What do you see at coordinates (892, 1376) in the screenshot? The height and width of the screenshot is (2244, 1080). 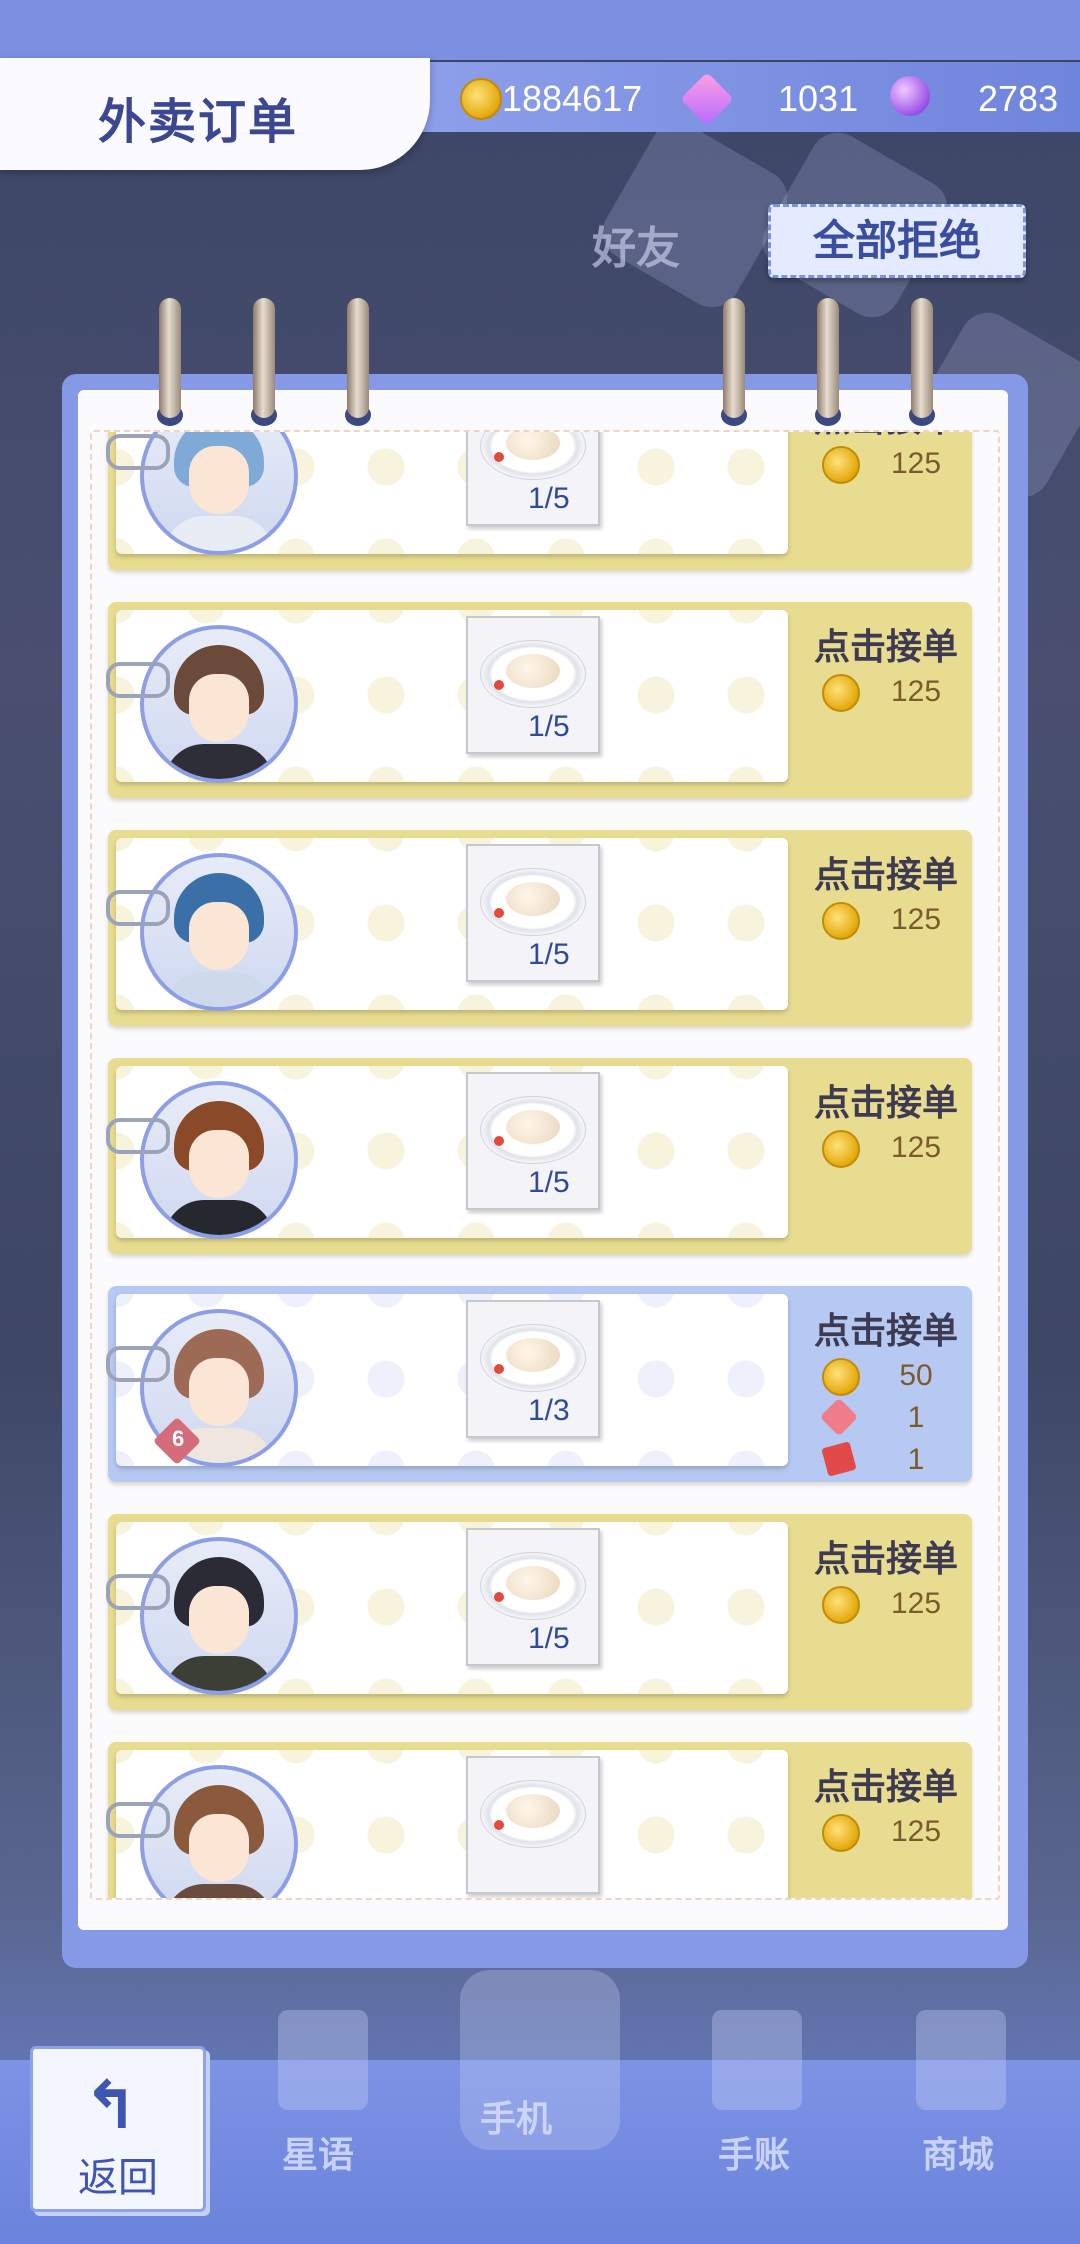 I see `reward-item: 50` at bounding box center [892, 1376].